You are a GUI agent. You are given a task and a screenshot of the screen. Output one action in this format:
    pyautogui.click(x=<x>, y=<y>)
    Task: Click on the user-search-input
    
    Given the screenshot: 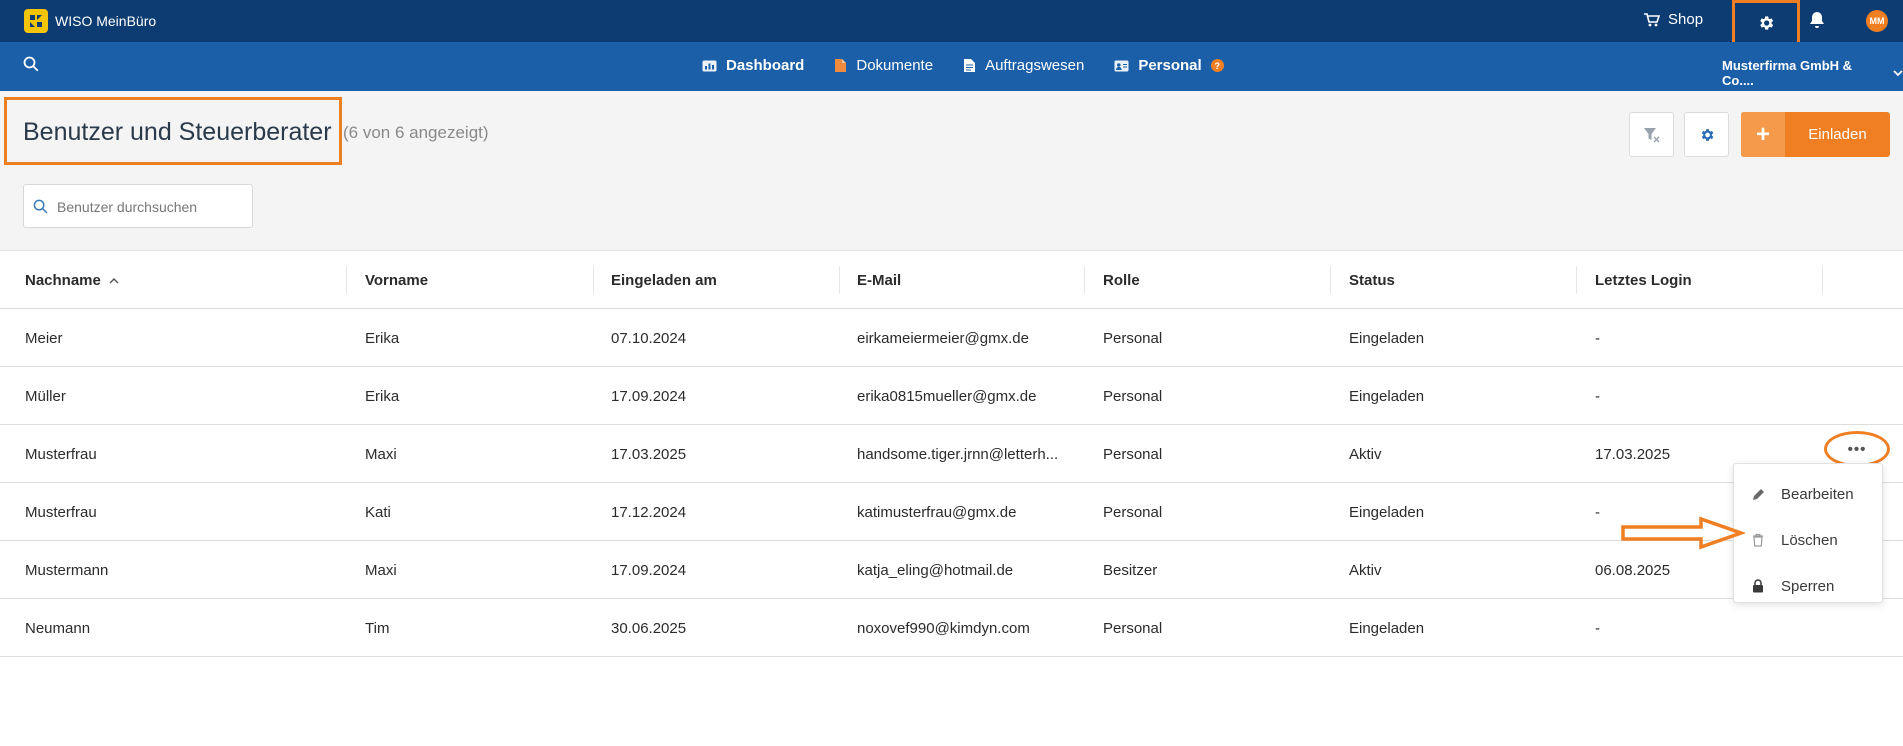 What is the action you would take?
    pyautogui.click(x=152, y=207)
    